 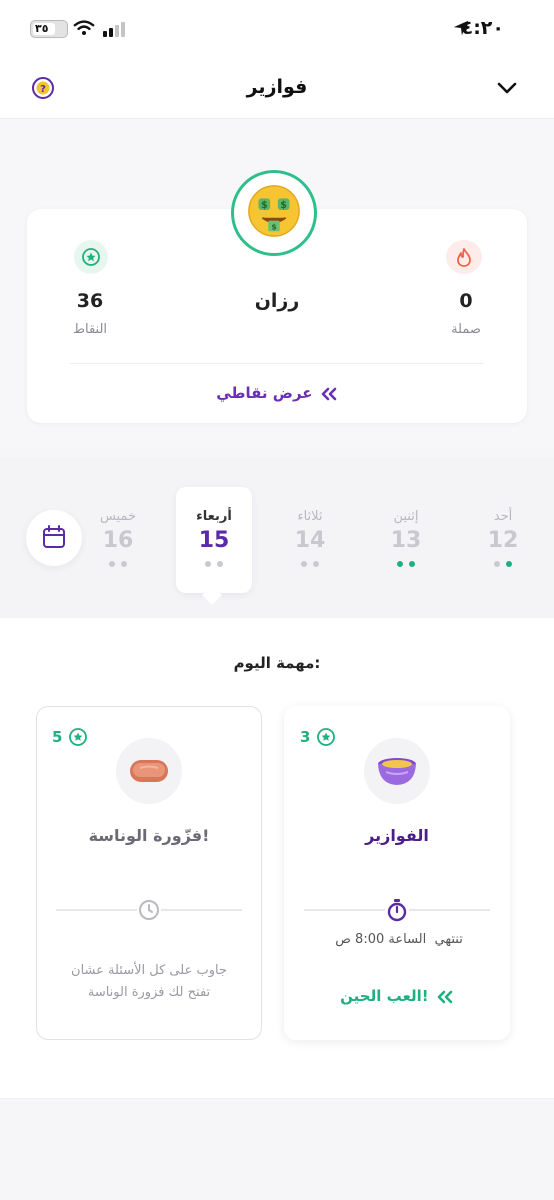 I want to click on user-name: رزان, so click(x=277, y=301).